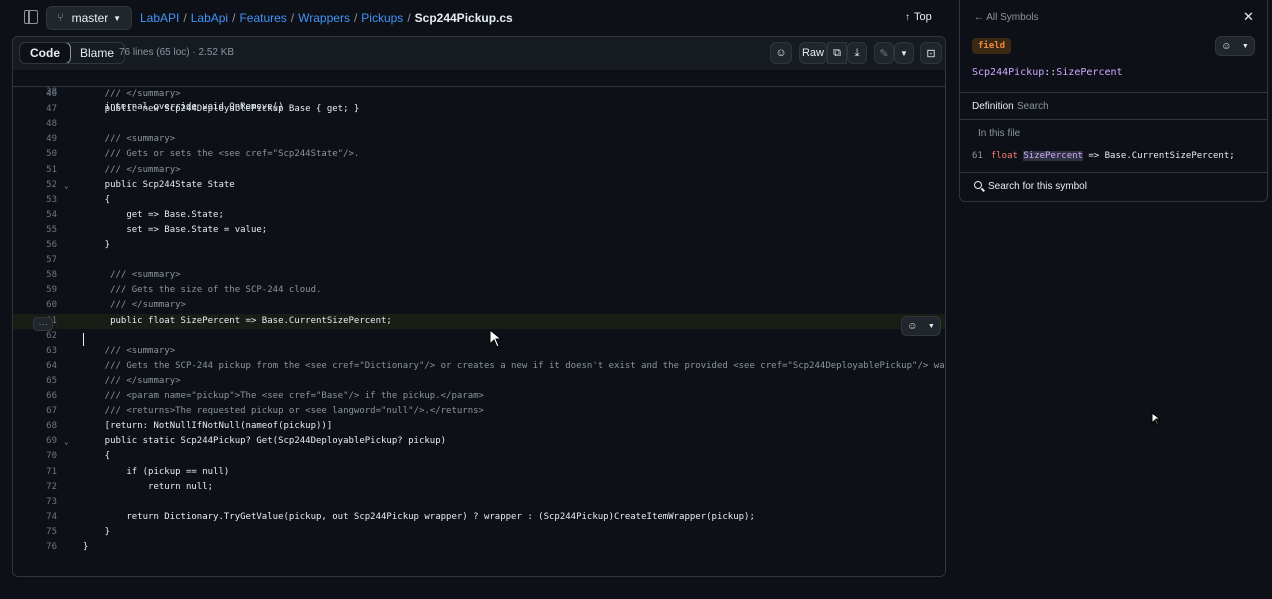  I want to click on line-number: 52, so click(35, 185).